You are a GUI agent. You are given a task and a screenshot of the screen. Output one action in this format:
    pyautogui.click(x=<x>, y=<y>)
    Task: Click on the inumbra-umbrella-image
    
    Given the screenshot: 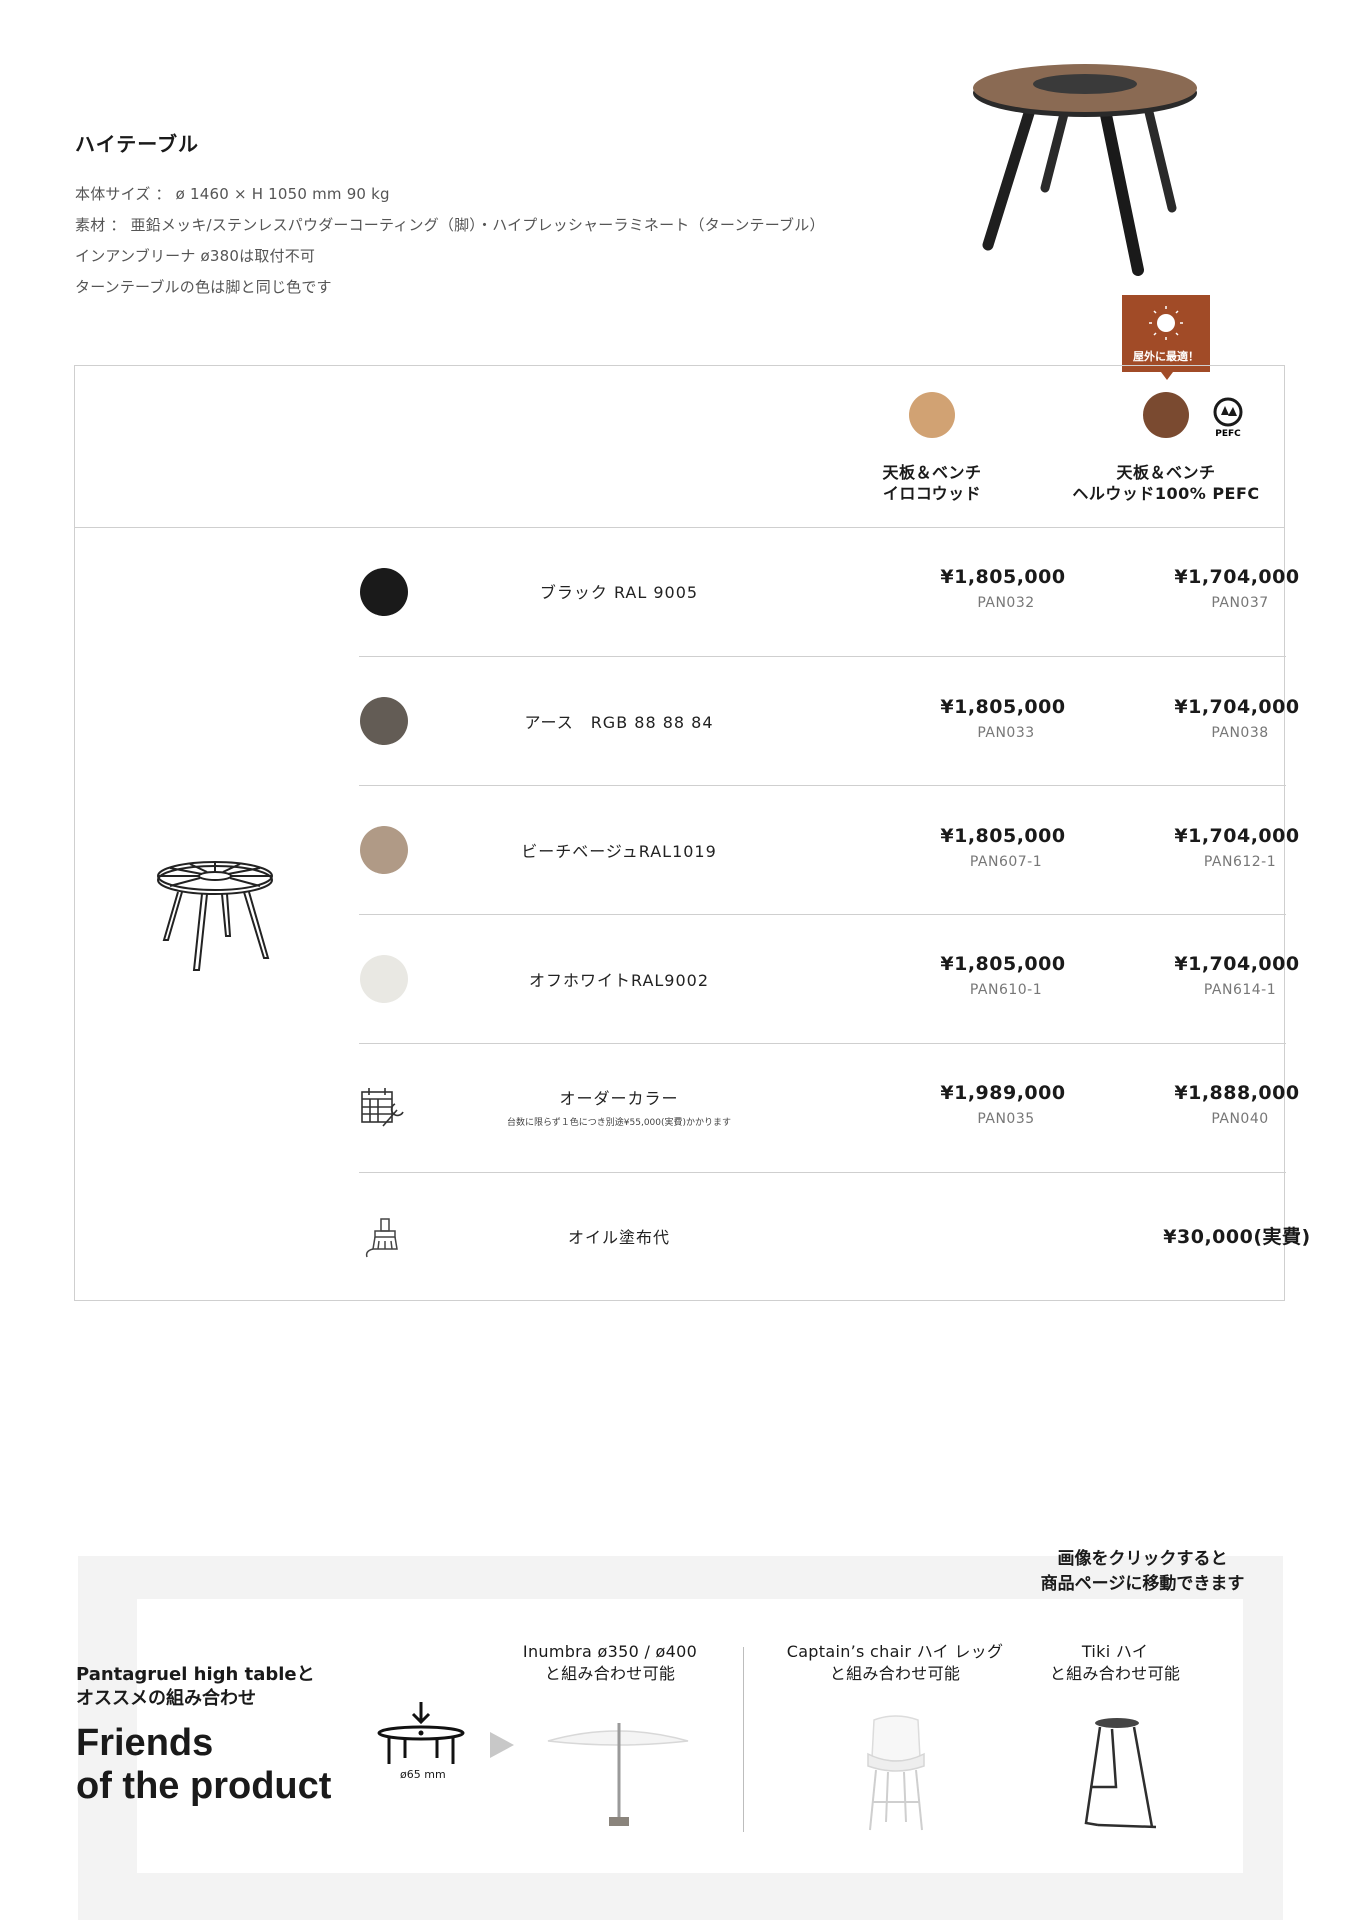 What is the action you would take?
    pyautogui.click(x=618, y=1773)
    